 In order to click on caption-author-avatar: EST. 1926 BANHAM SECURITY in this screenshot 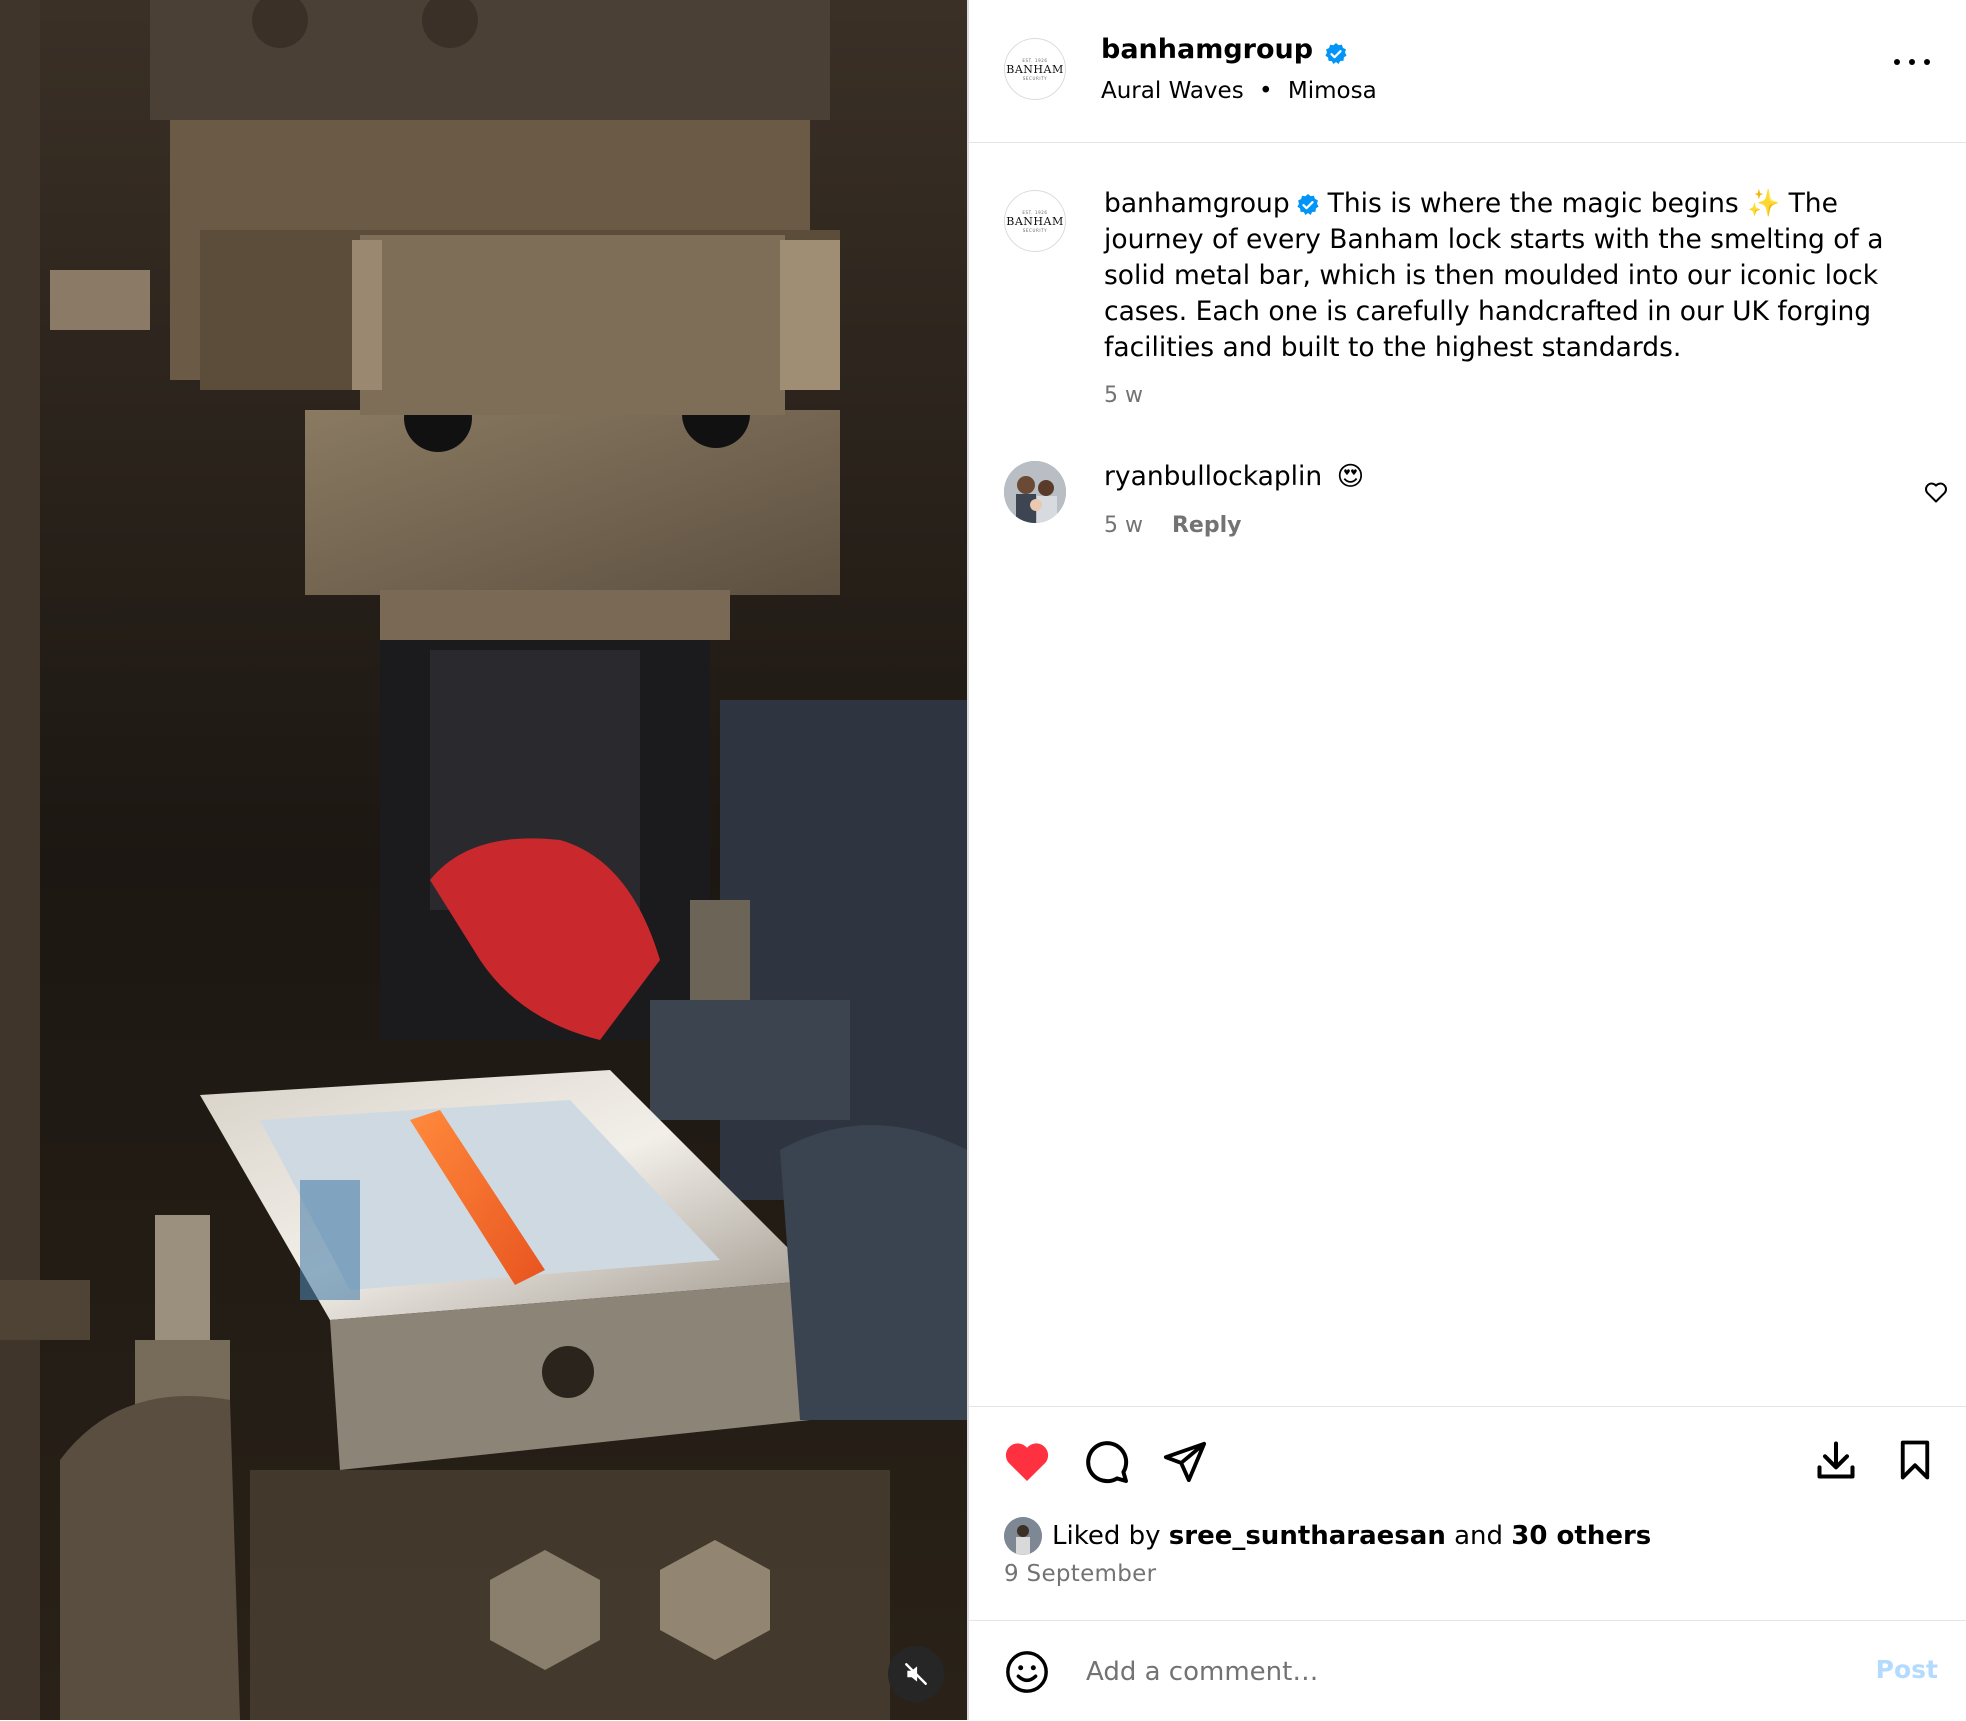, I will do `click(1035, 221)`.